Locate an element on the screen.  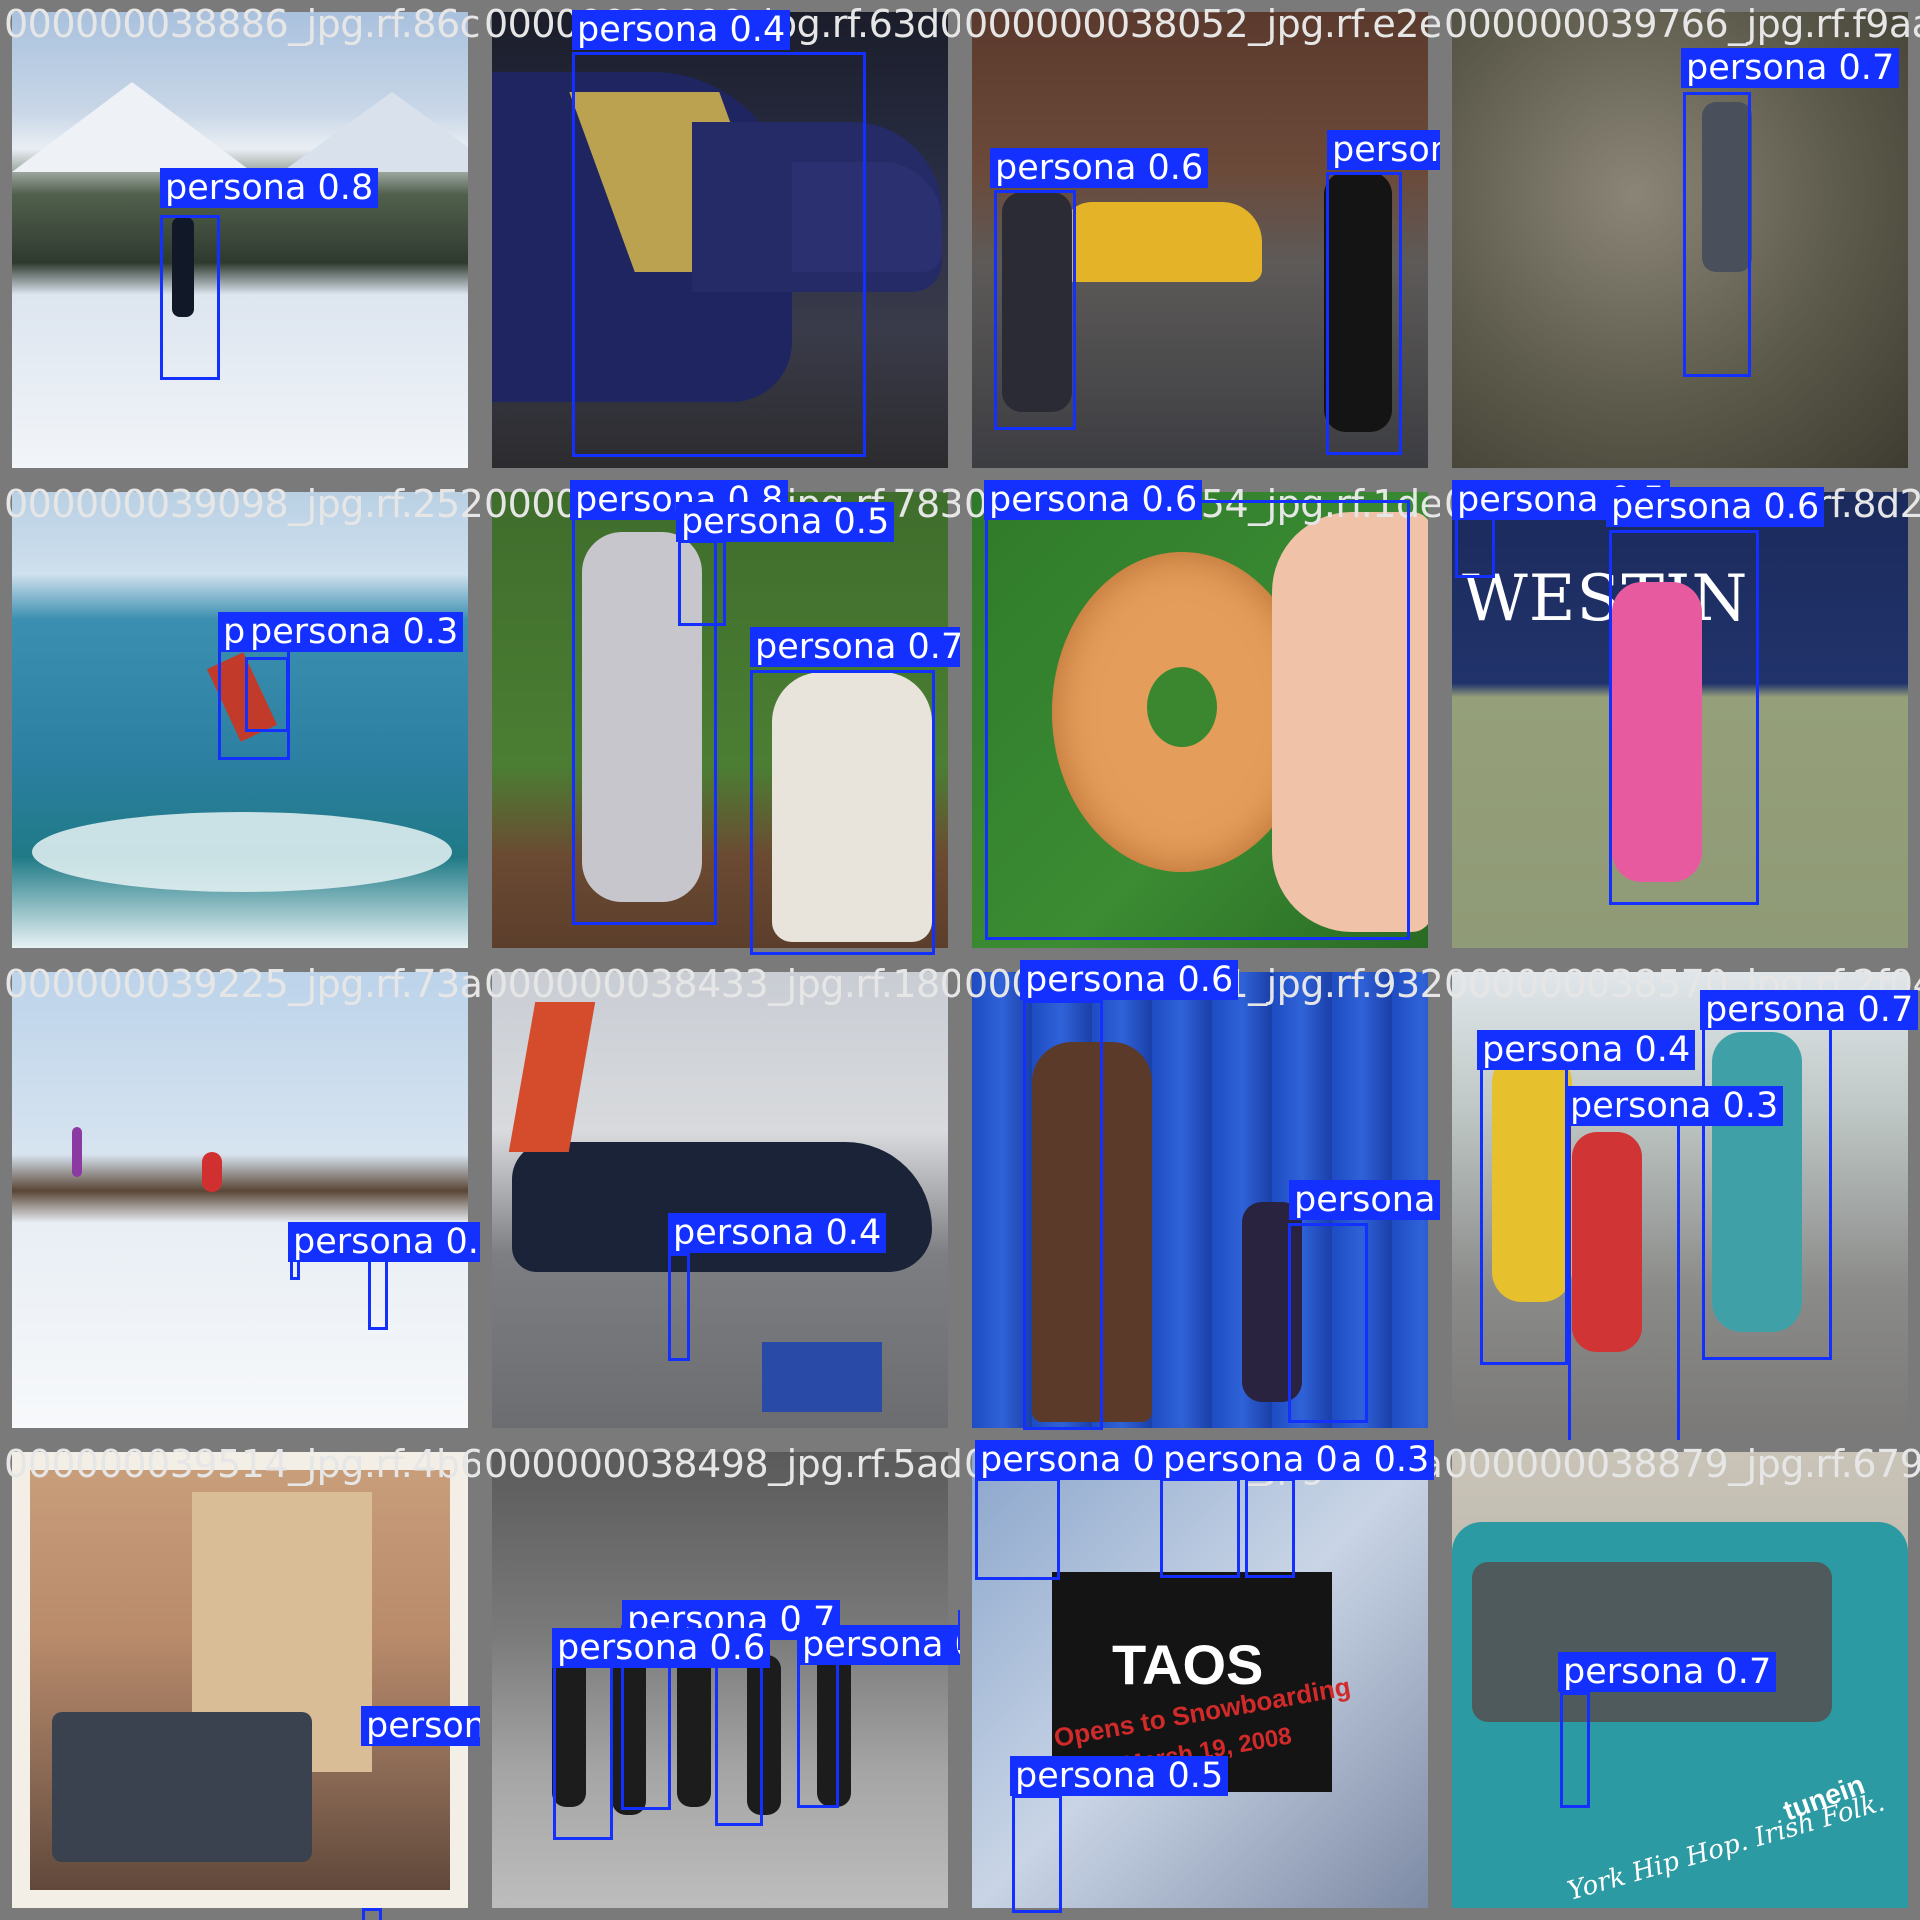
ground-vehicle is located at coordinates (822, 1377).